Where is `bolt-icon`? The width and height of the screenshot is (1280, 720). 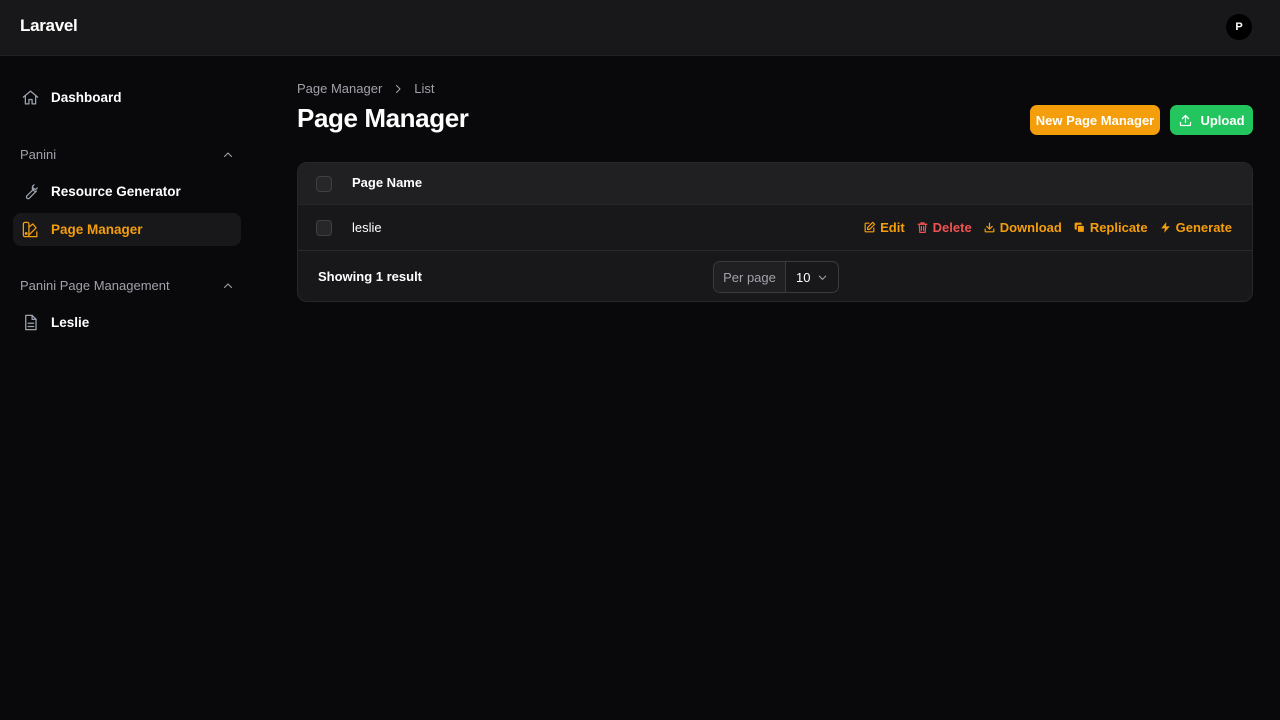
bolt-icon is located at coordinates (1165, 227).